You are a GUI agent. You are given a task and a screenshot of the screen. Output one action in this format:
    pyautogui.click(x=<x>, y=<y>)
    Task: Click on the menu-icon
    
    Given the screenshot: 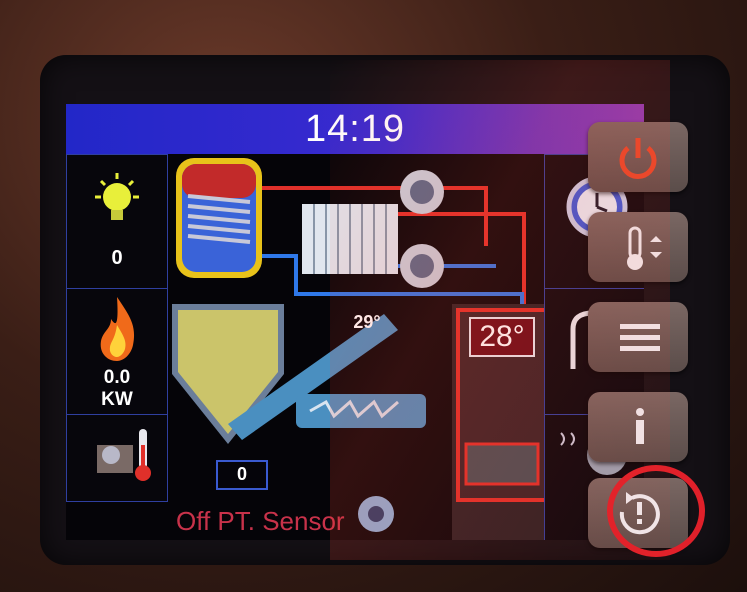 What is the action you would take?
    pyautogui.click(x=640, y=337)
    